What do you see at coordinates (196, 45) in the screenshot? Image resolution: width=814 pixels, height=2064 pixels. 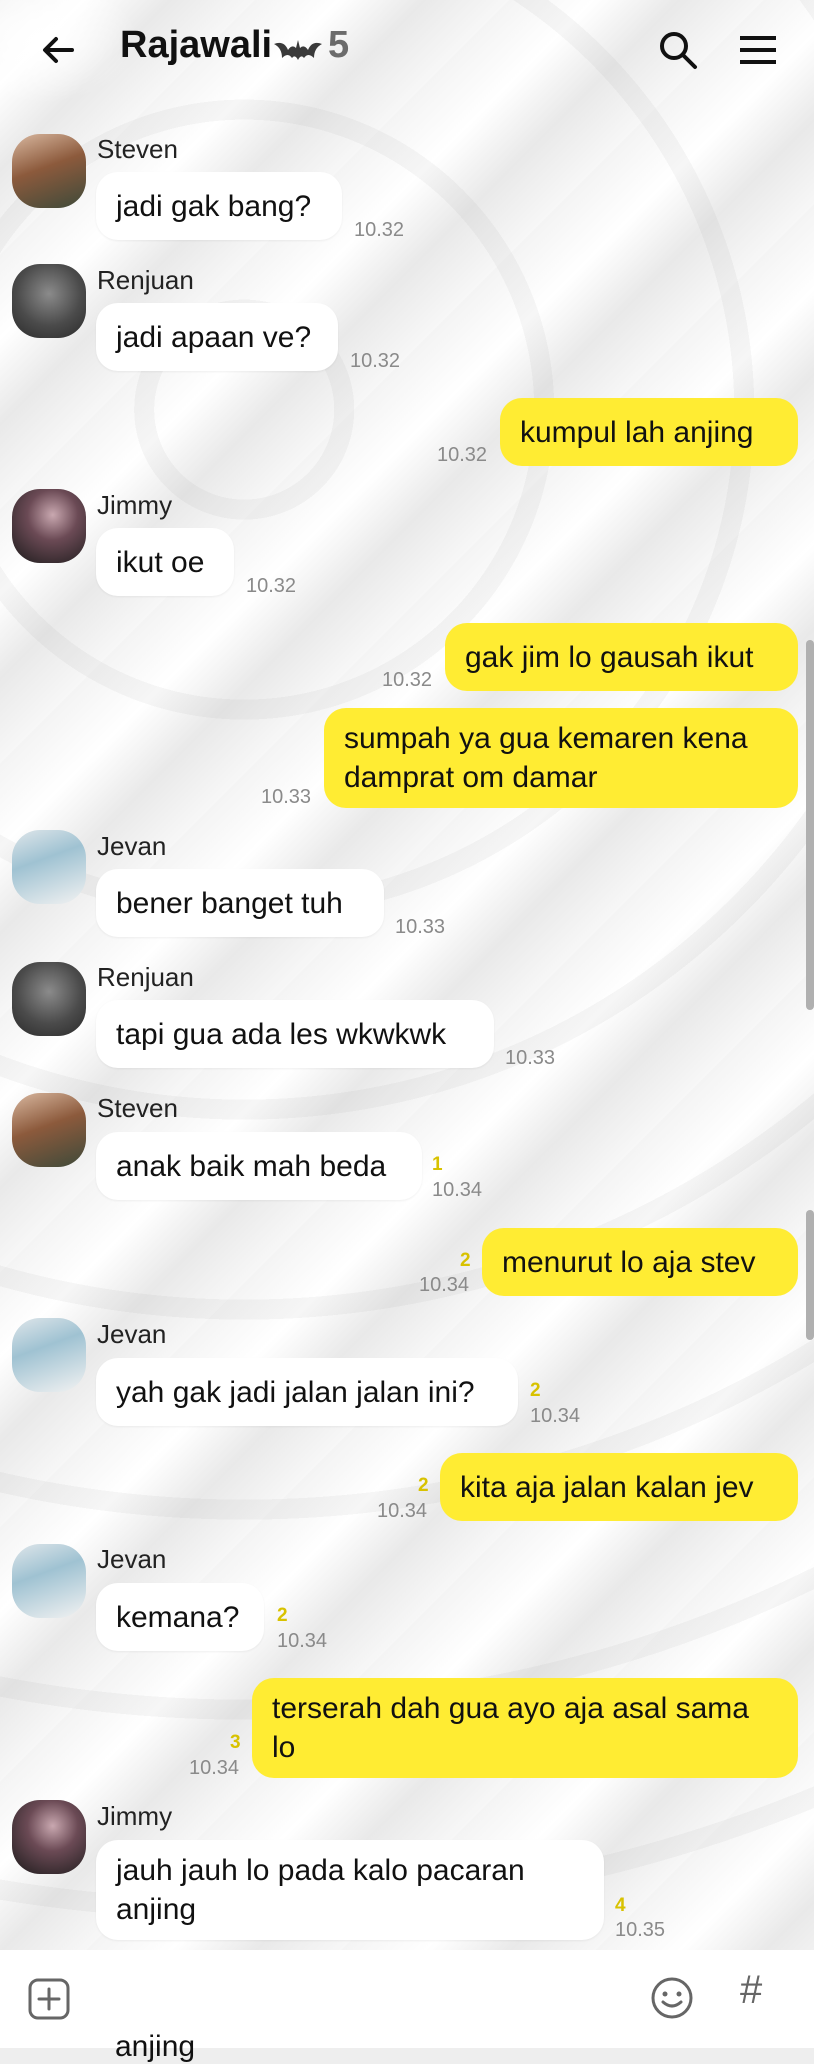 I see `chat-title: Rajawali` at bounding box center [196, 45].